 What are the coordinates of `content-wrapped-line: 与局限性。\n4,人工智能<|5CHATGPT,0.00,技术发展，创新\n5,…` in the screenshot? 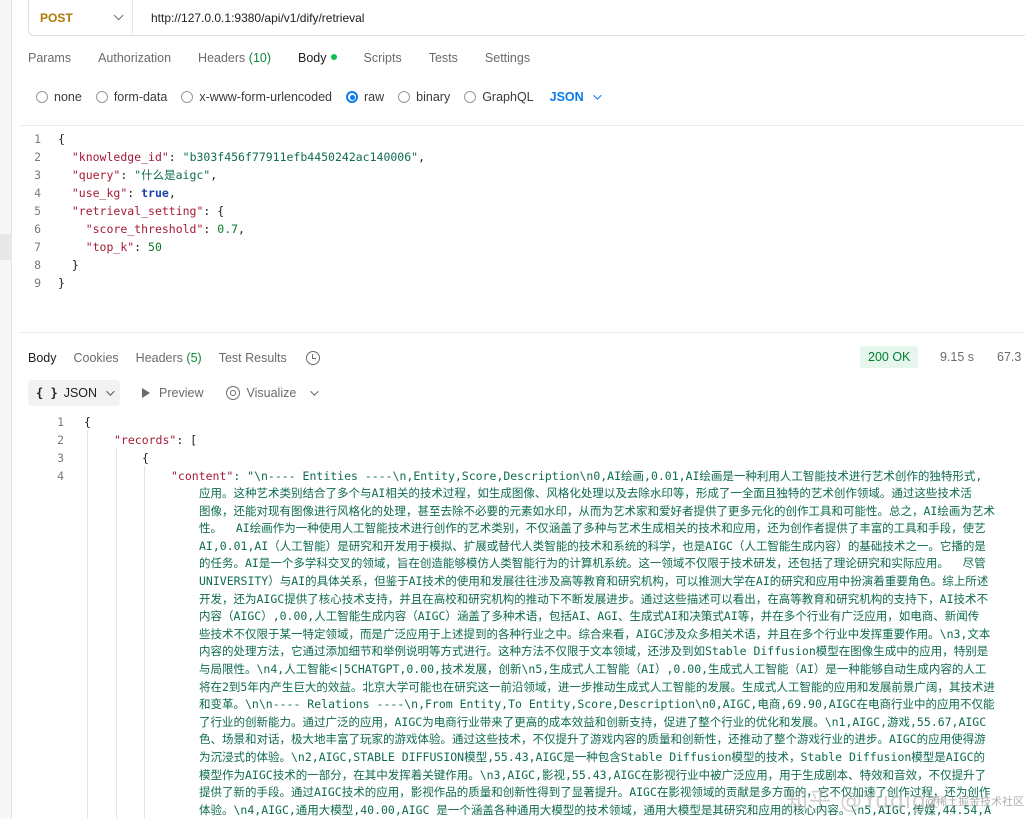 It's located at (593, 668).